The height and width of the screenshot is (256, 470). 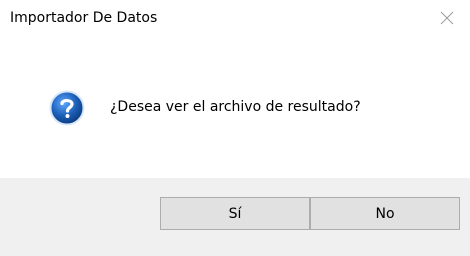 I want to click on no-button: No, so click(x=385, y=213).